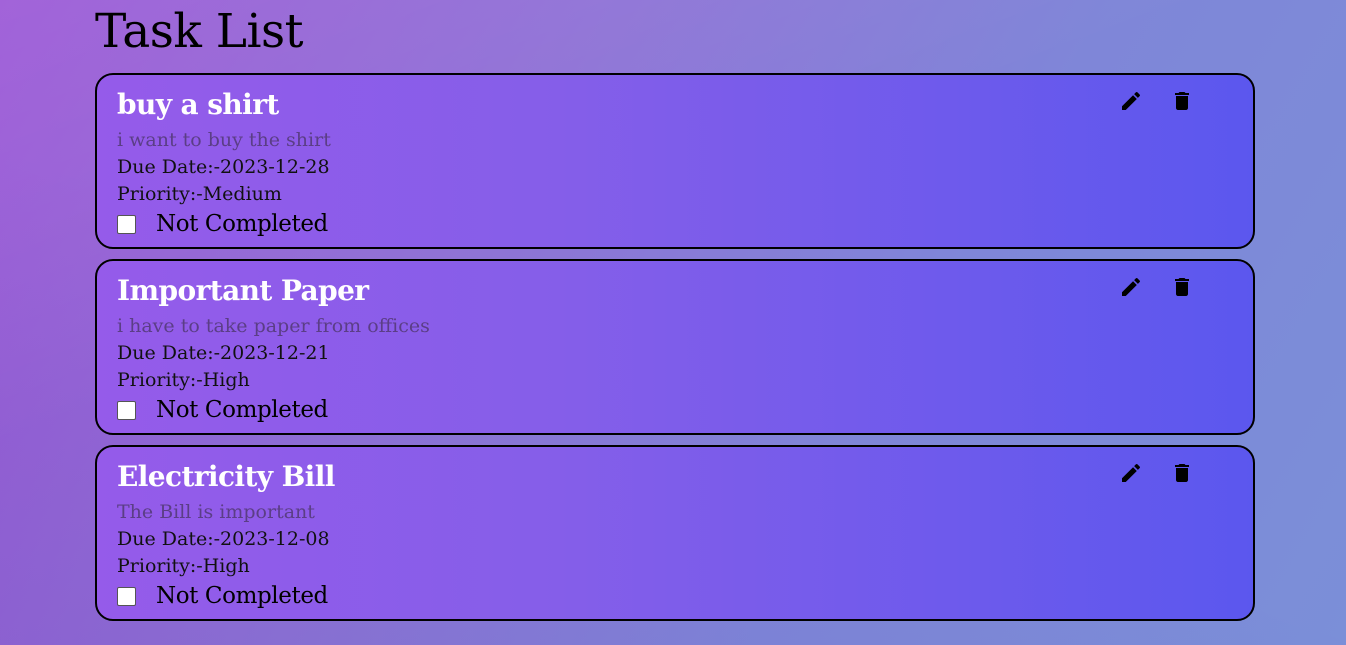  I want to click on task-title: Electricity Bill, so click(226, 476).